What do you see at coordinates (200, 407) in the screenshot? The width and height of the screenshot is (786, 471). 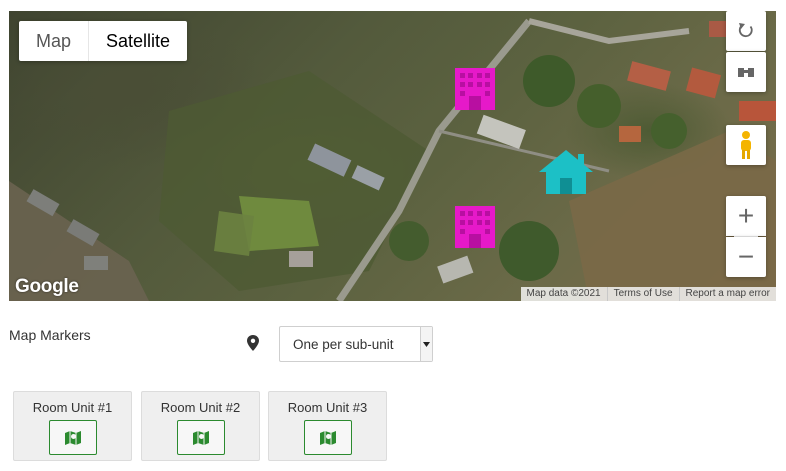 I see `room-unit-title: Room Unit #2` at bounding box center [200, 407].